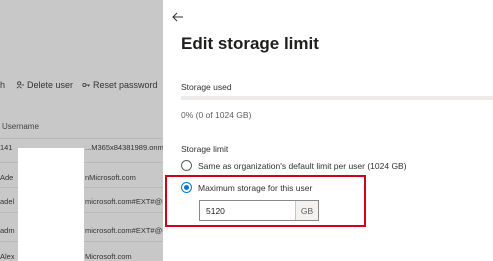  I want to click on back-arrow-icon, so click(178, 17).